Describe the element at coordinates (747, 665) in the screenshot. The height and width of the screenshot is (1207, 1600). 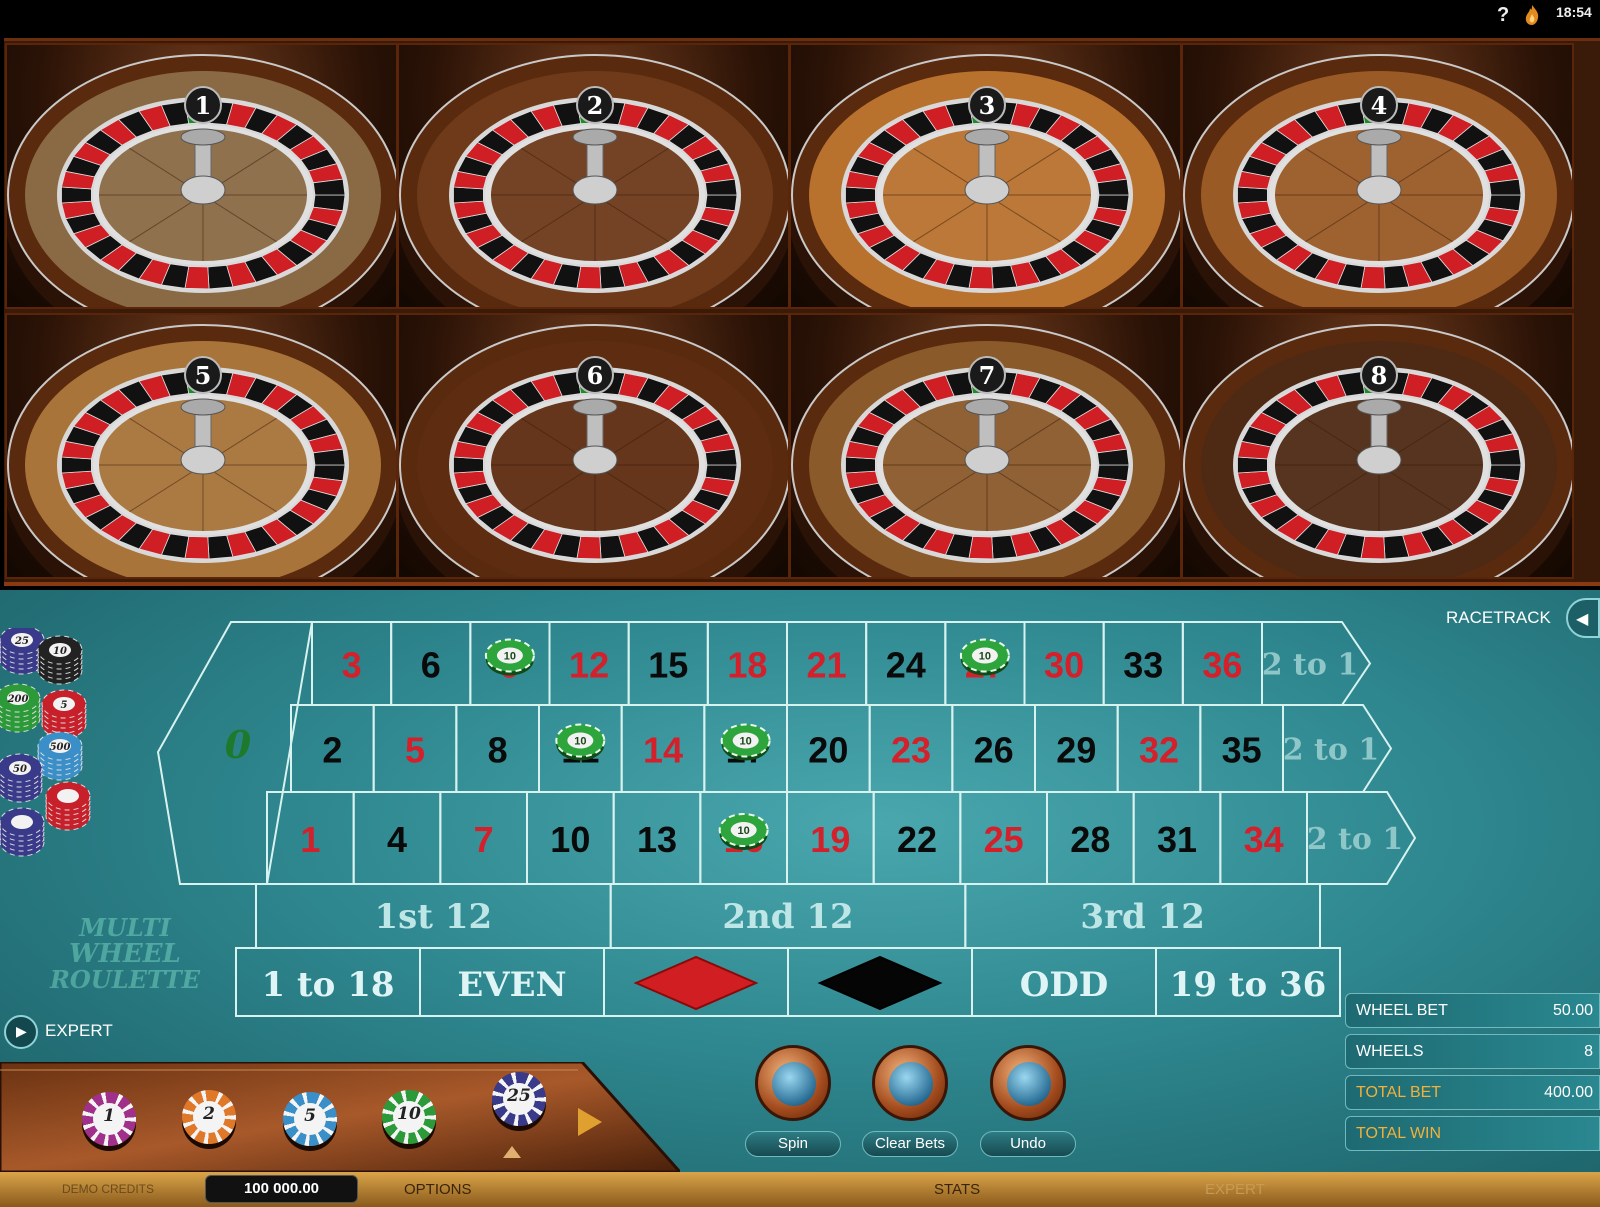
I see `number-label: 18` at that location.